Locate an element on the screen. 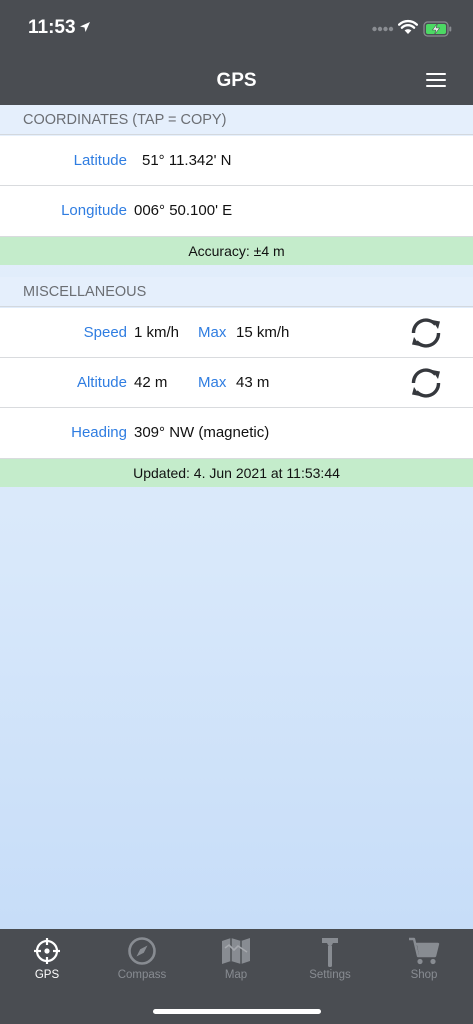 Image resolution: width=473 pixels, height=1024 pixels. longitude-value: 006° 50.100' E is located at coordinates (183, 210).